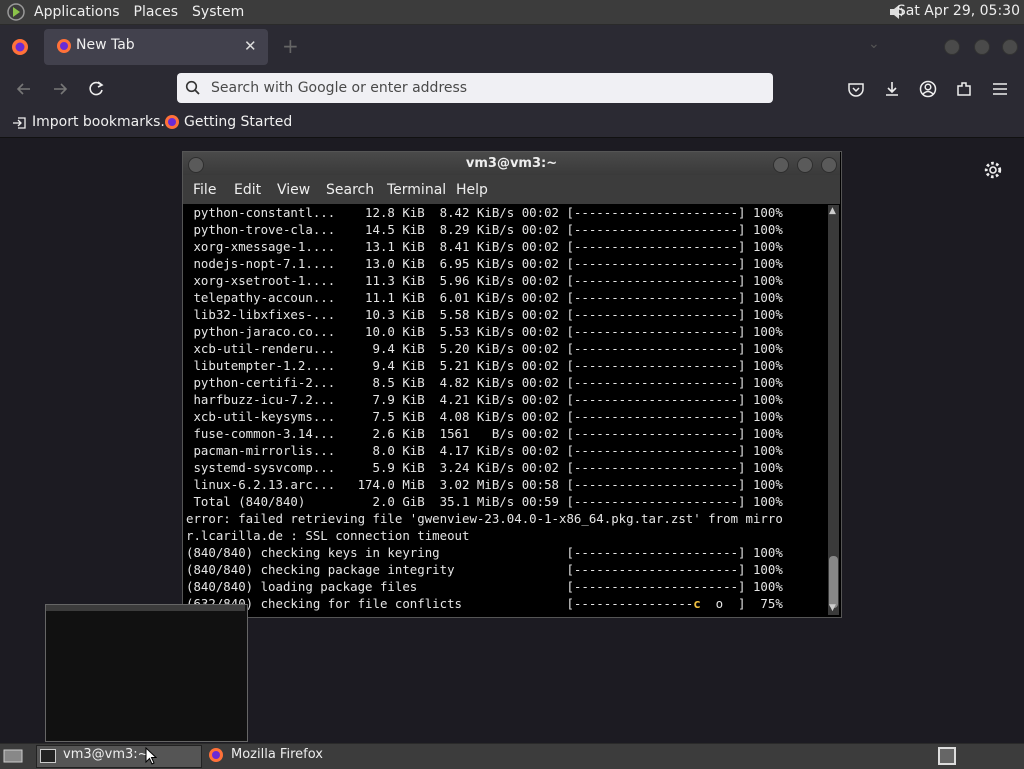 The width and height of the screenshot is (1024, 769). Describe the element at coordinates (193, 88) in the screenshot. I see `search-icon` at that location.